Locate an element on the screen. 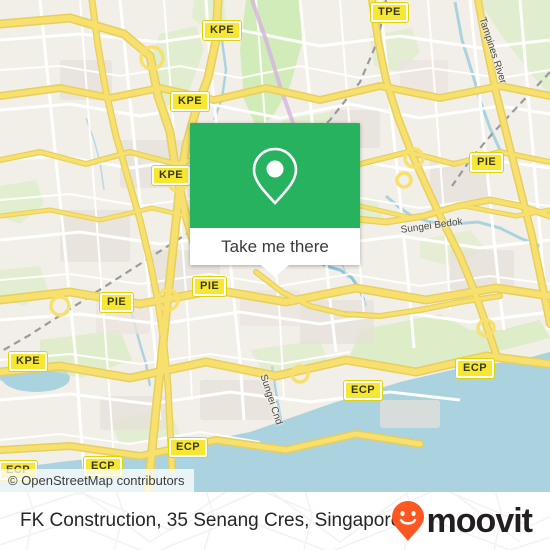  moovit-smiley-pin-icon is located at coordinates (407, 521).